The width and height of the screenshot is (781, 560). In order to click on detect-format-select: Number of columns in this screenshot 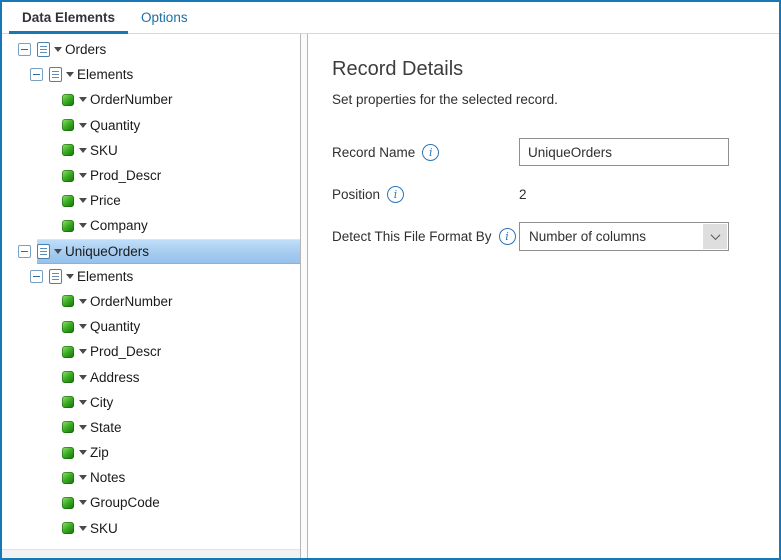, I will do `click(624, 236)`.